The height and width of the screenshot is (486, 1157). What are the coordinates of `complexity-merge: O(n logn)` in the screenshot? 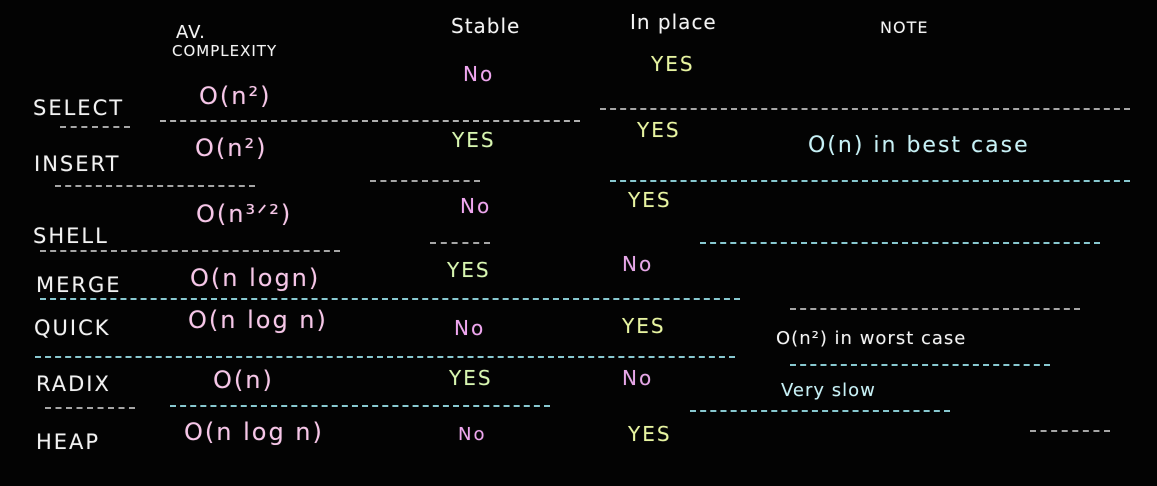 It's located at (255, 278).